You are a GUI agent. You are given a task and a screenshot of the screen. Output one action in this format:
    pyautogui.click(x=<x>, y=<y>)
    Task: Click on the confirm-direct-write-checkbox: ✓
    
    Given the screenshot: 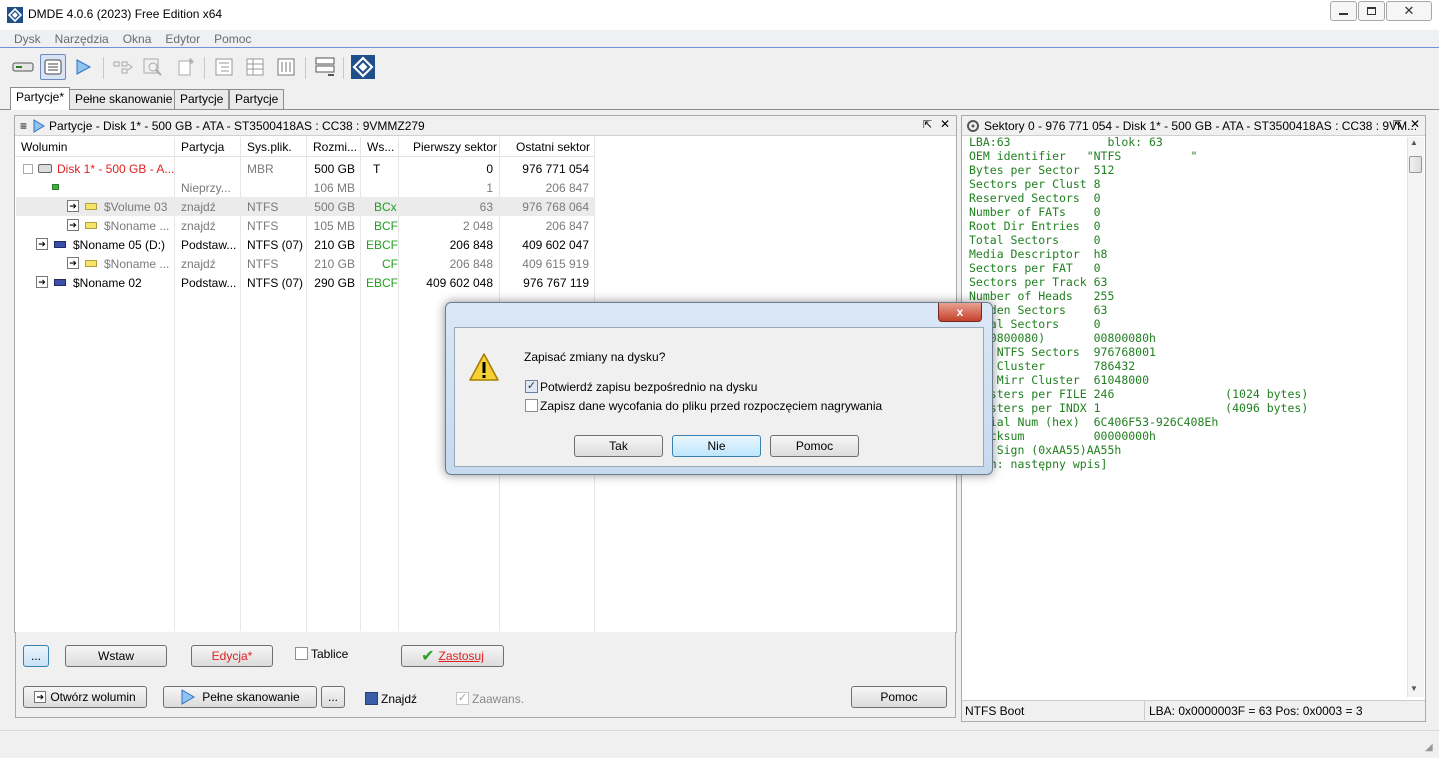 What is the action you would take?
    pyautogui.click(x=531, y=386)
    